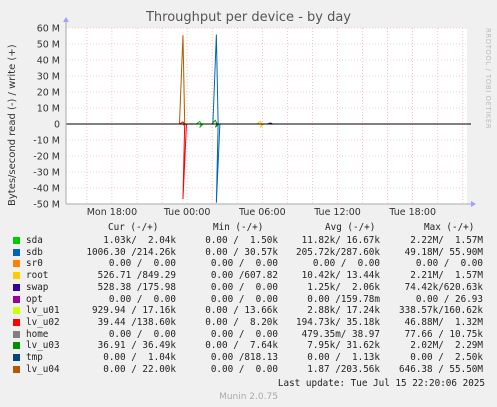 Image resolution: width=497 pixels, height=407 pixels. I want to click on legend-min: 0.00 / 8.20k, so click(241, 322).